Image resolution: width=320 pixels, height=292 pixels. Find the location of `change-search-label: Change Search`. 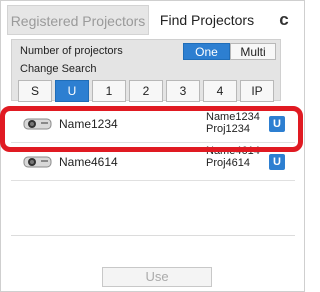

change-search-label: Change Search is located at coordinates (58, 69).